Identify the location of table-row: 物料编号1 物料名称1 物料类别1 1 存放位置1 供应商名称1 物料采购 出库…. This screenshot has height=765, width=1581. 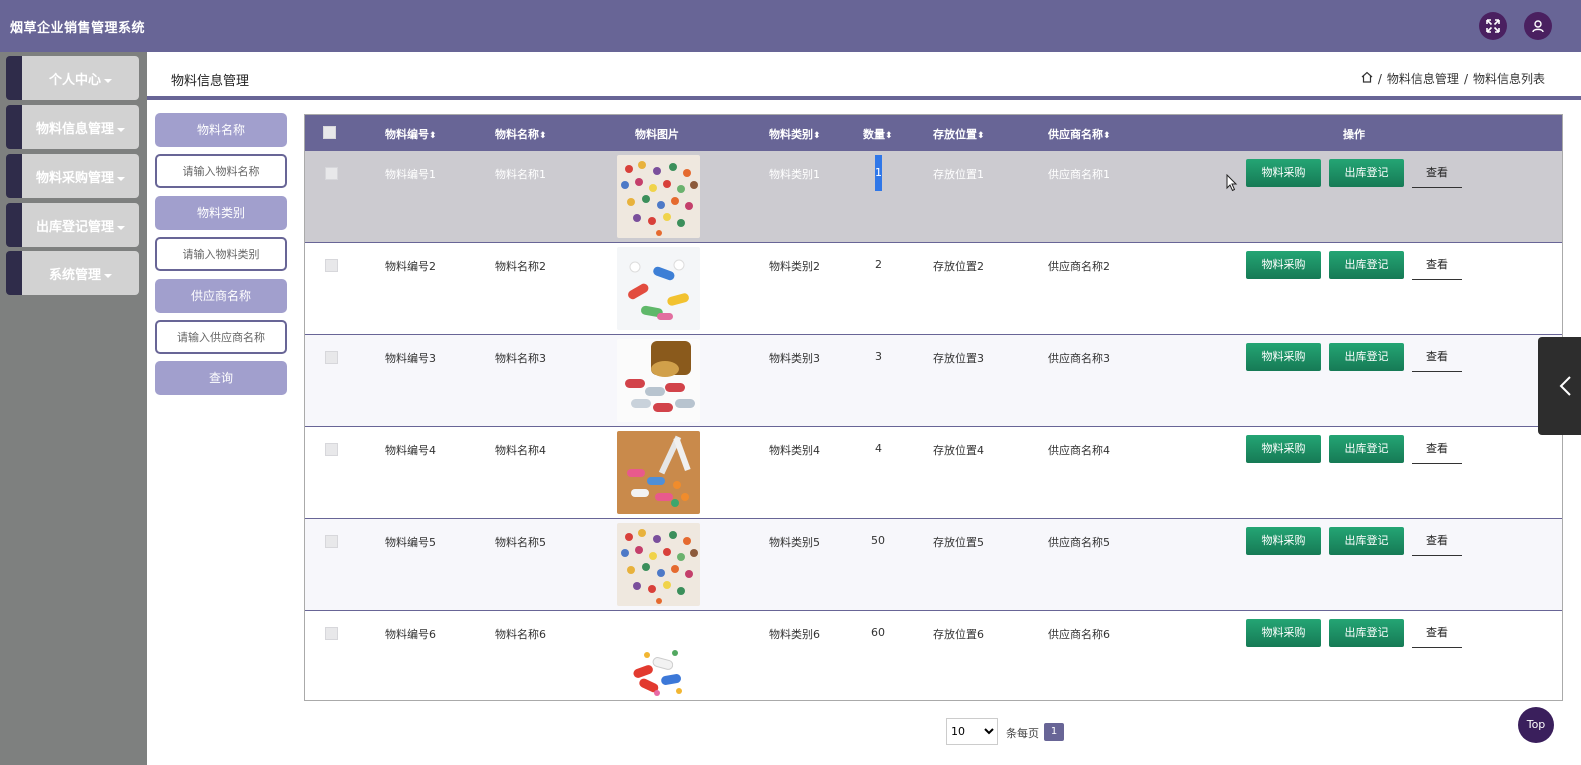
(933, 197).